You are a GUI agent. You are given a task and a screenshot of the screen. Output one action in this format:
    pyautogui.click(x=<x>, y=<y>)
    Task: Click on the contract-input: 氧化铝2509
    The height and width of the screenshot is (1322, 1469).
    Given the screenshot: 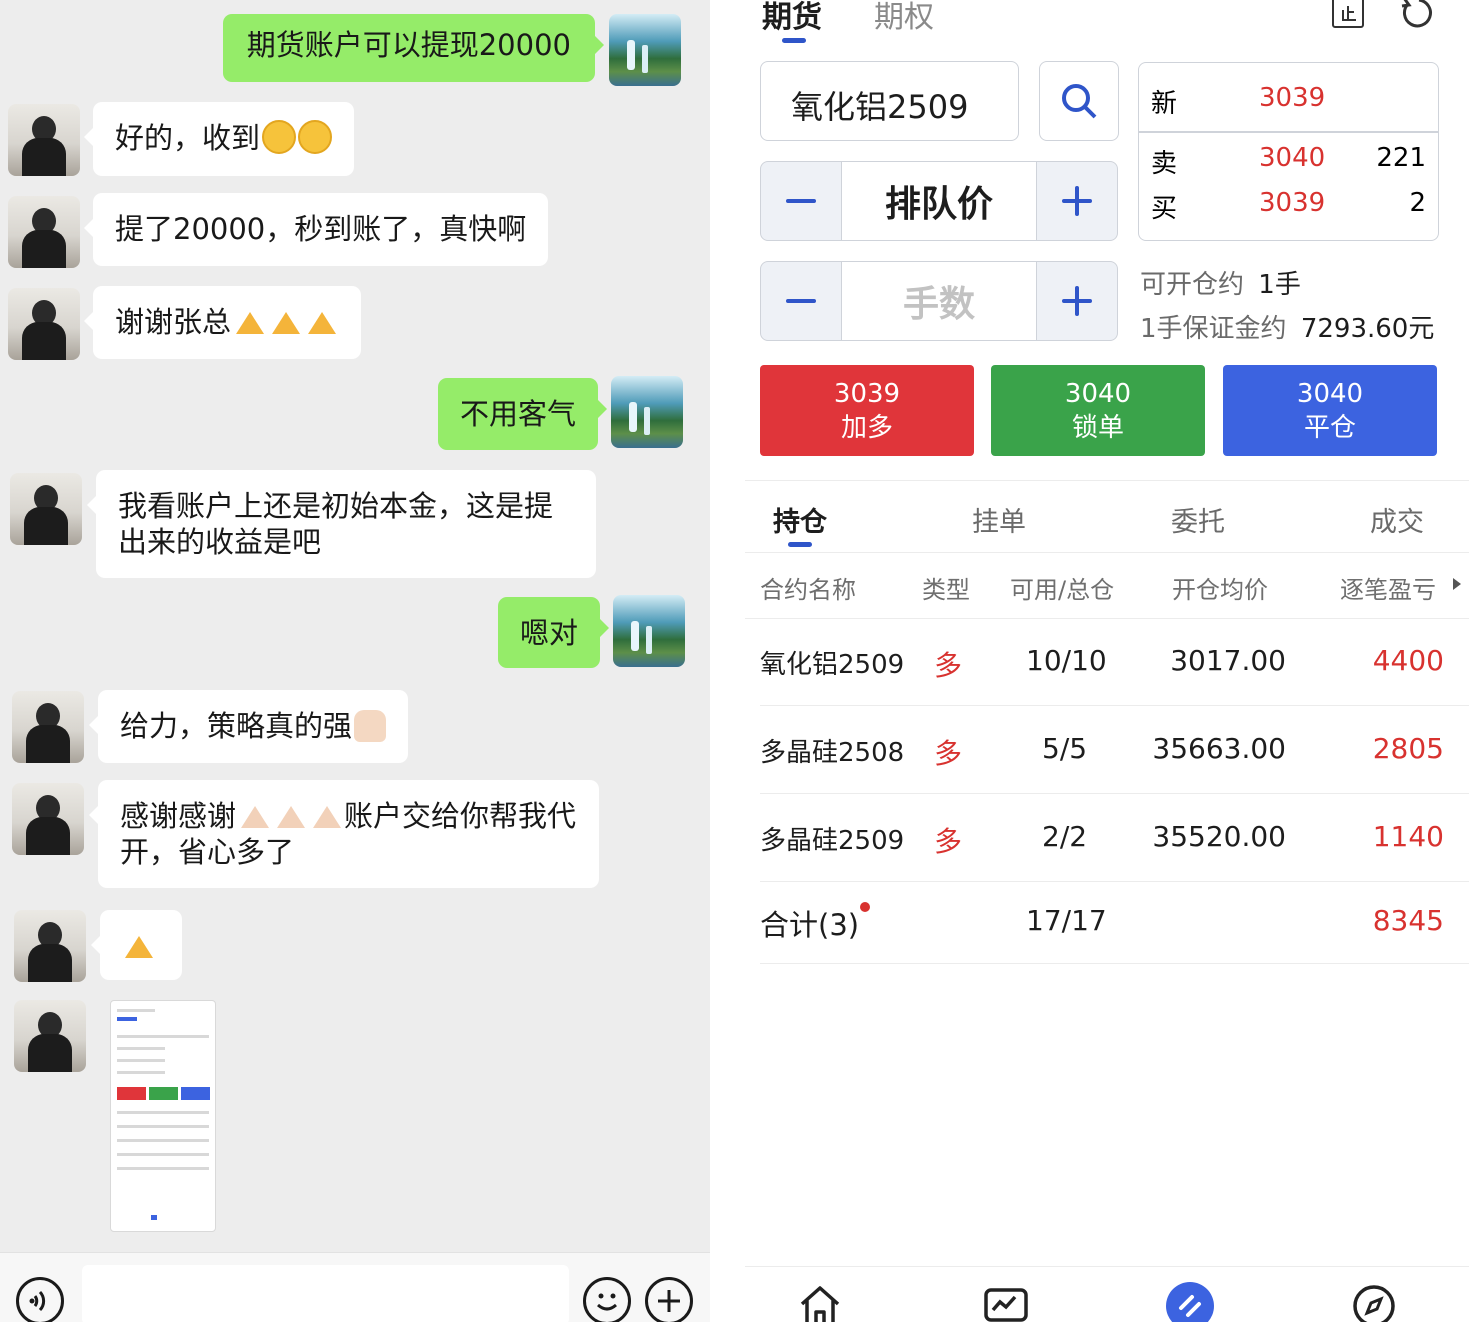 What is the action you would take?
    pyautogui.click(x=889, y=101)
    